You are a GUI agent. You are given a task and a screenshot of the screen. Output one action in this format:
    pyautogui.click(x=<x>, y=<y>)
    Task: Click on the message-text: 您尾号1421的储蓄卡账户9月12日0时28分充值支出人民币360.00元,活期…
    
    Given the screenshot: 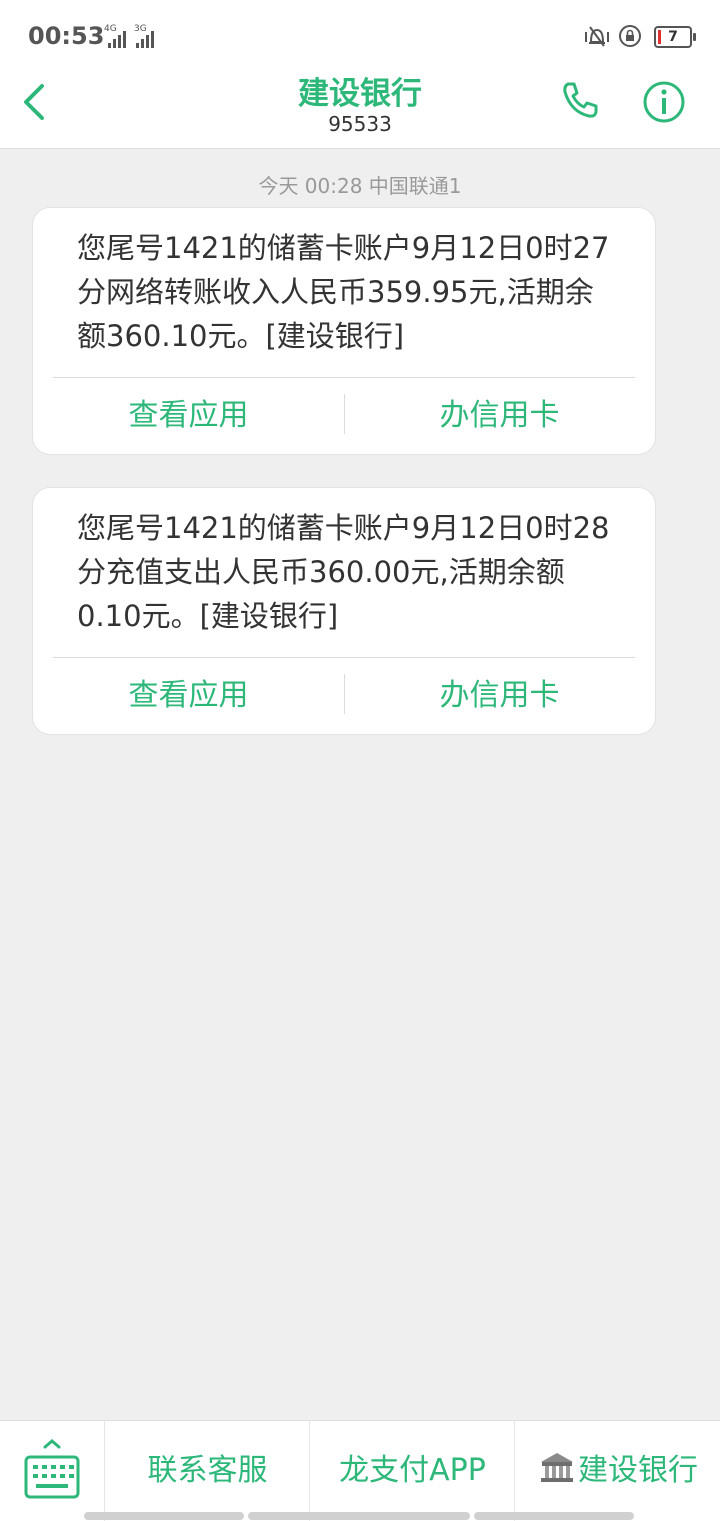 What is the action you would take?
    pyautogui.click(x=343, y=572)
    